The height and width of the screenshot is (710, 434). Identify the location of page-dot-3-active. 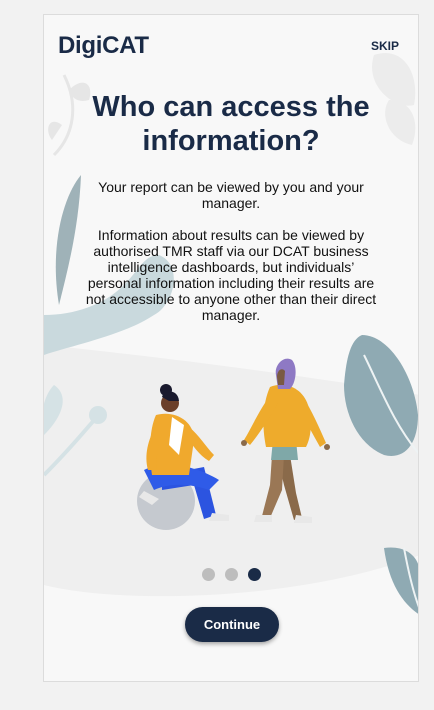
(254, 574).